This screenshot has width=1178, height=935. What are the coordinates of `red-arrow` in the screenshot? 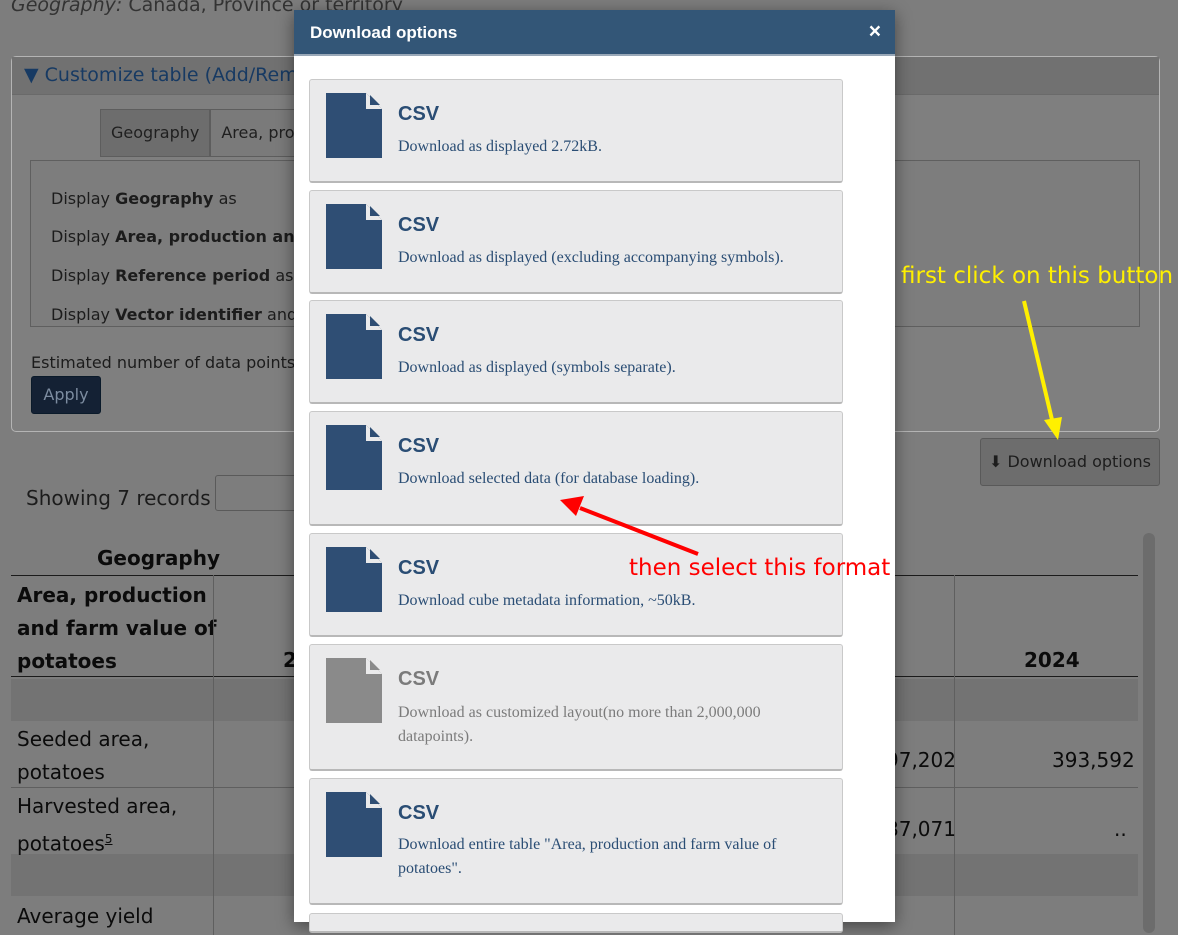 It's located at (629, 526).